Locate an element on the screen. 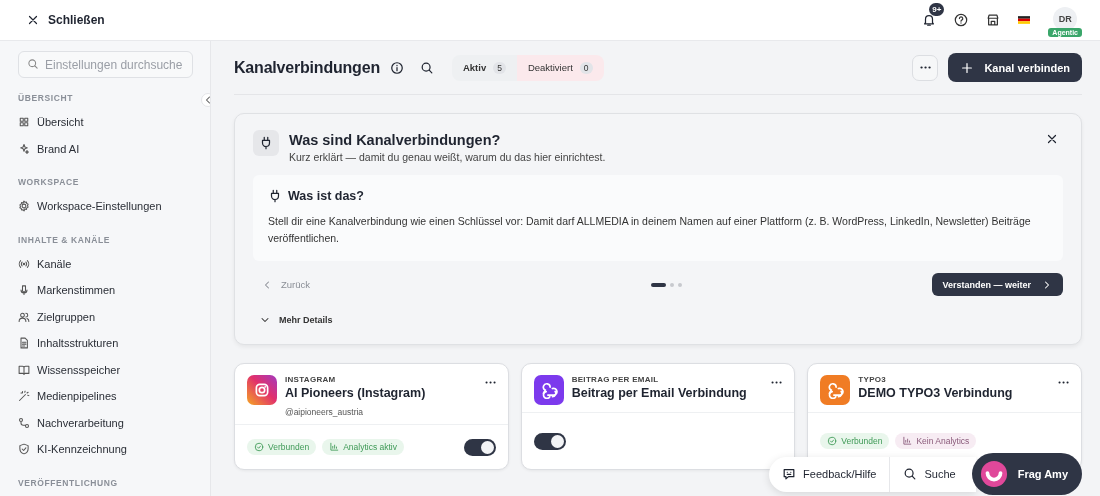 The height and width of the screenshot is (496, 1100). sidebar-item: Nachverarbeitung is located at coordinates (105, 422).